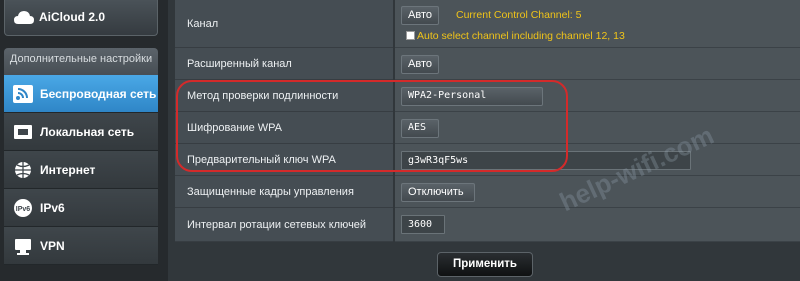  Describe the element at coordinates (72, 17) in the screenshot. I see `aicloud-label: AiCloud 2.0` at that location.